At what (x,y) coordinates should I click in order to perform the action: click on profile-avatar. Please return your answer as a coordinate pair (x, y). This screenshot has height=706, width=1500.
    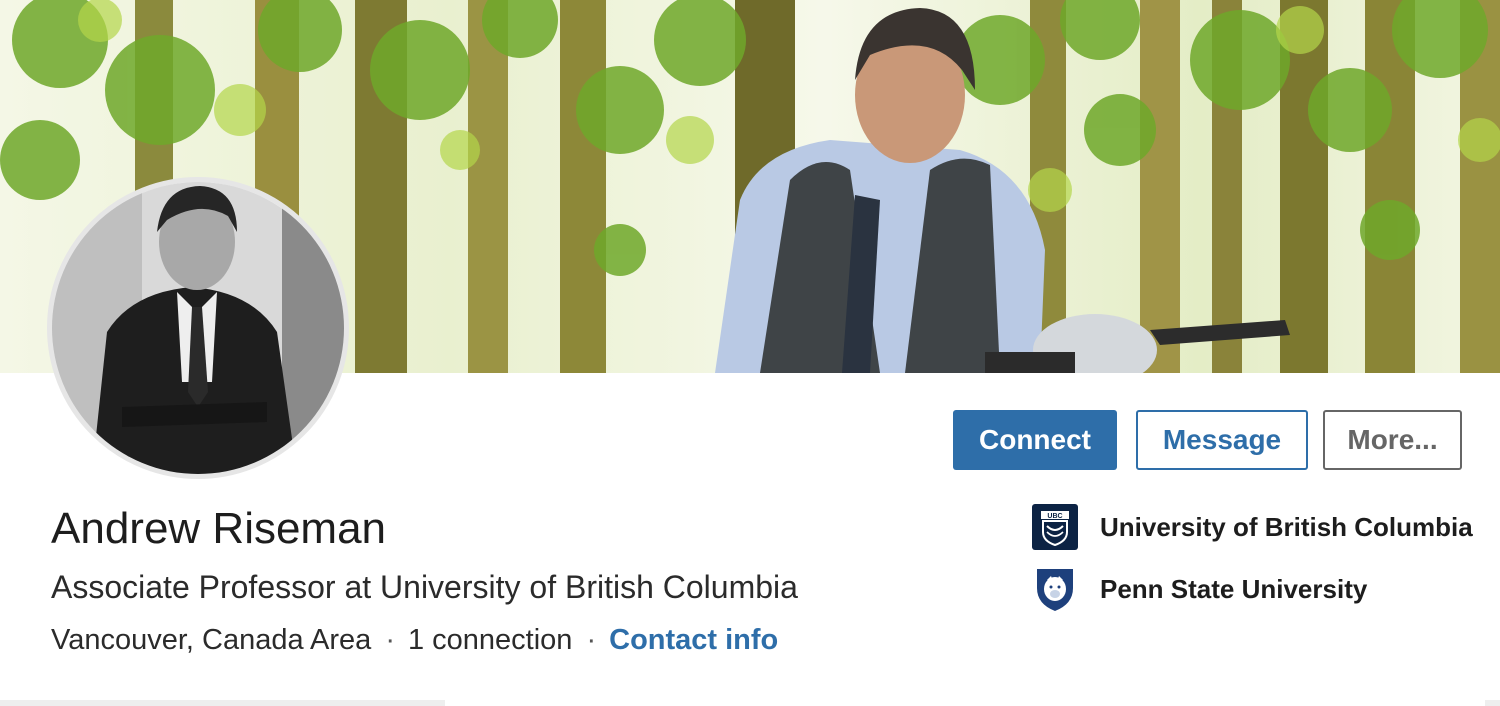
    Looking at the image, I should click on (198, 328).